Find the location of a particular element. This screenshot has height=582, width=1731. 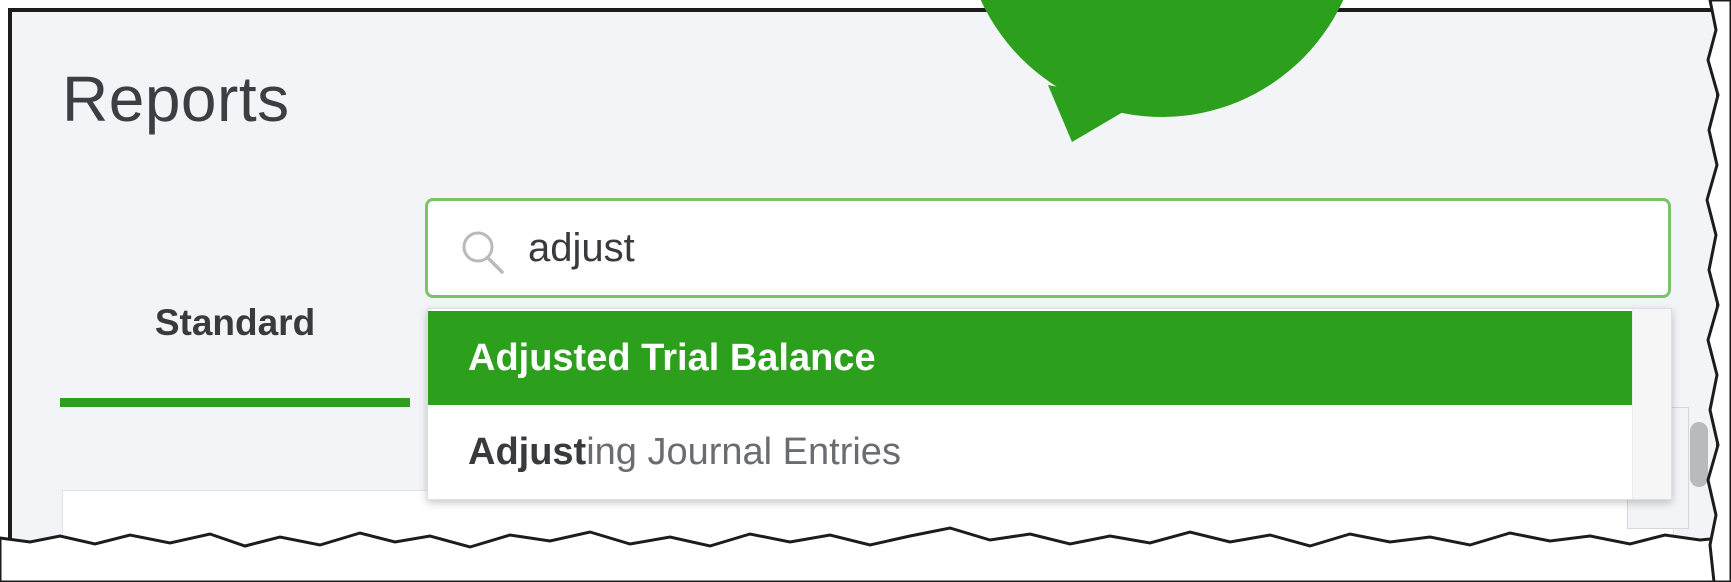

torn-edge-right is located at coordinates (1718, 291).